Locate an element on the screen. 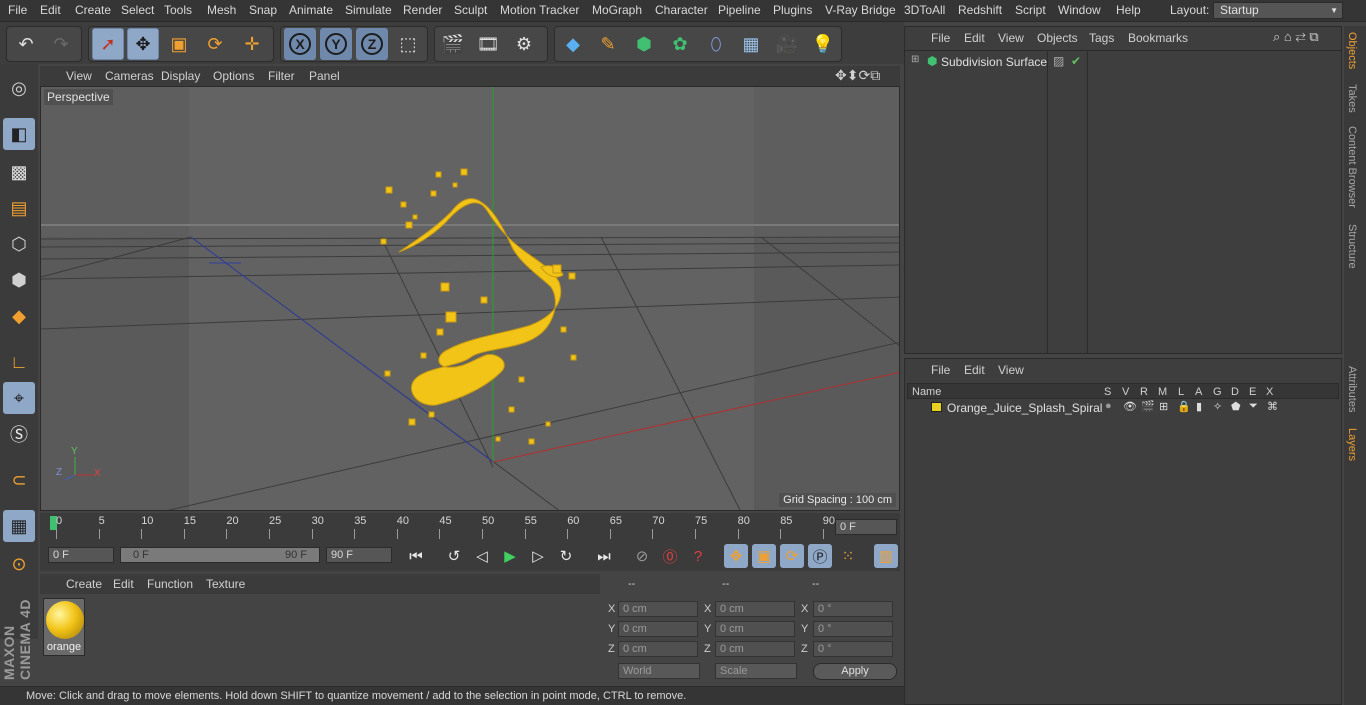 This screenshot has height=705, width=1366. layer-lock-icon: 🔒 is located at coordinates (1184, 406).